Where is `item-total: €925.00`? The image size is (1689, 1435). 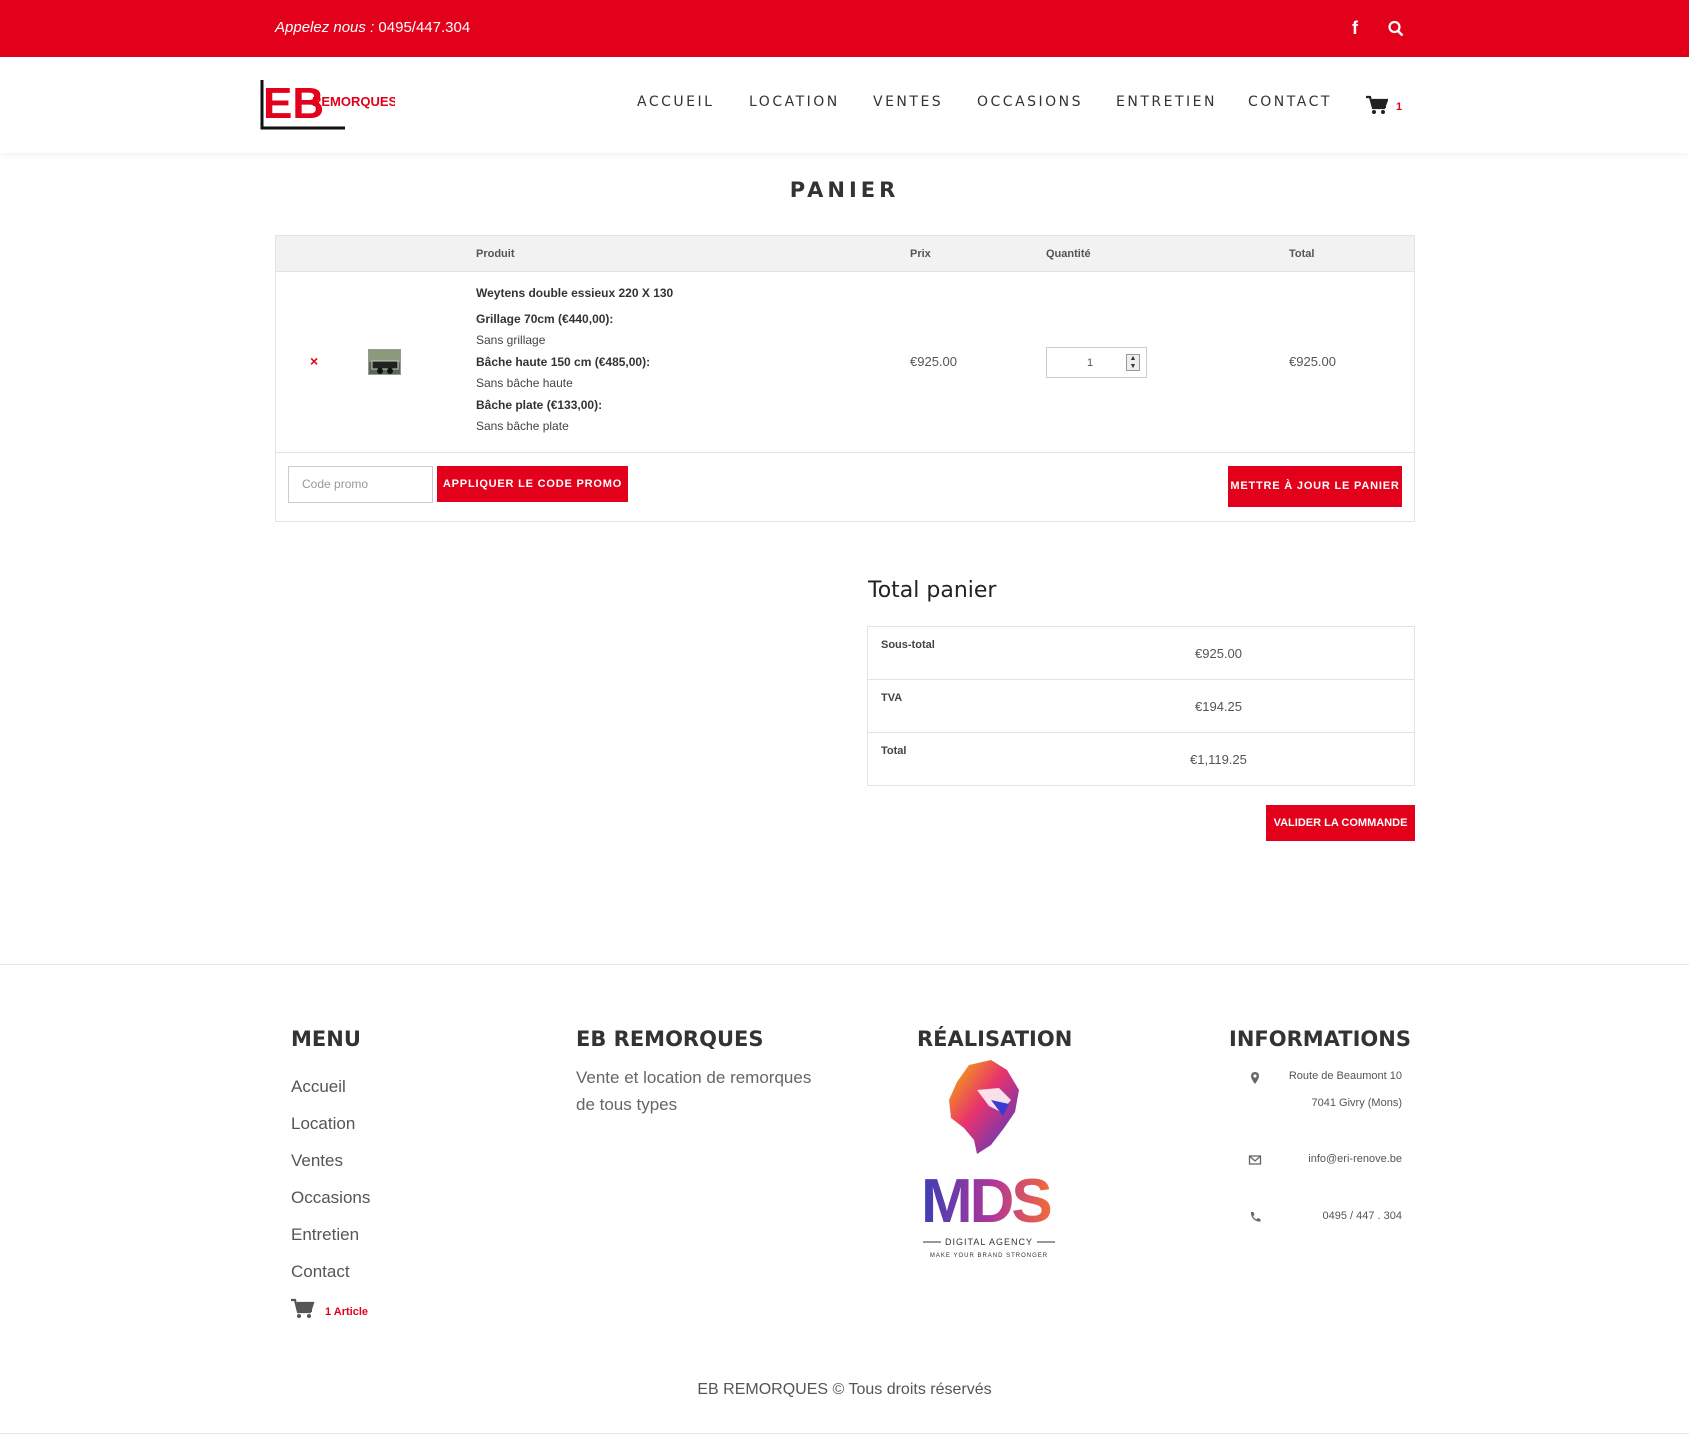 item-total: €925.00 is located at coordinates (1312, 361).